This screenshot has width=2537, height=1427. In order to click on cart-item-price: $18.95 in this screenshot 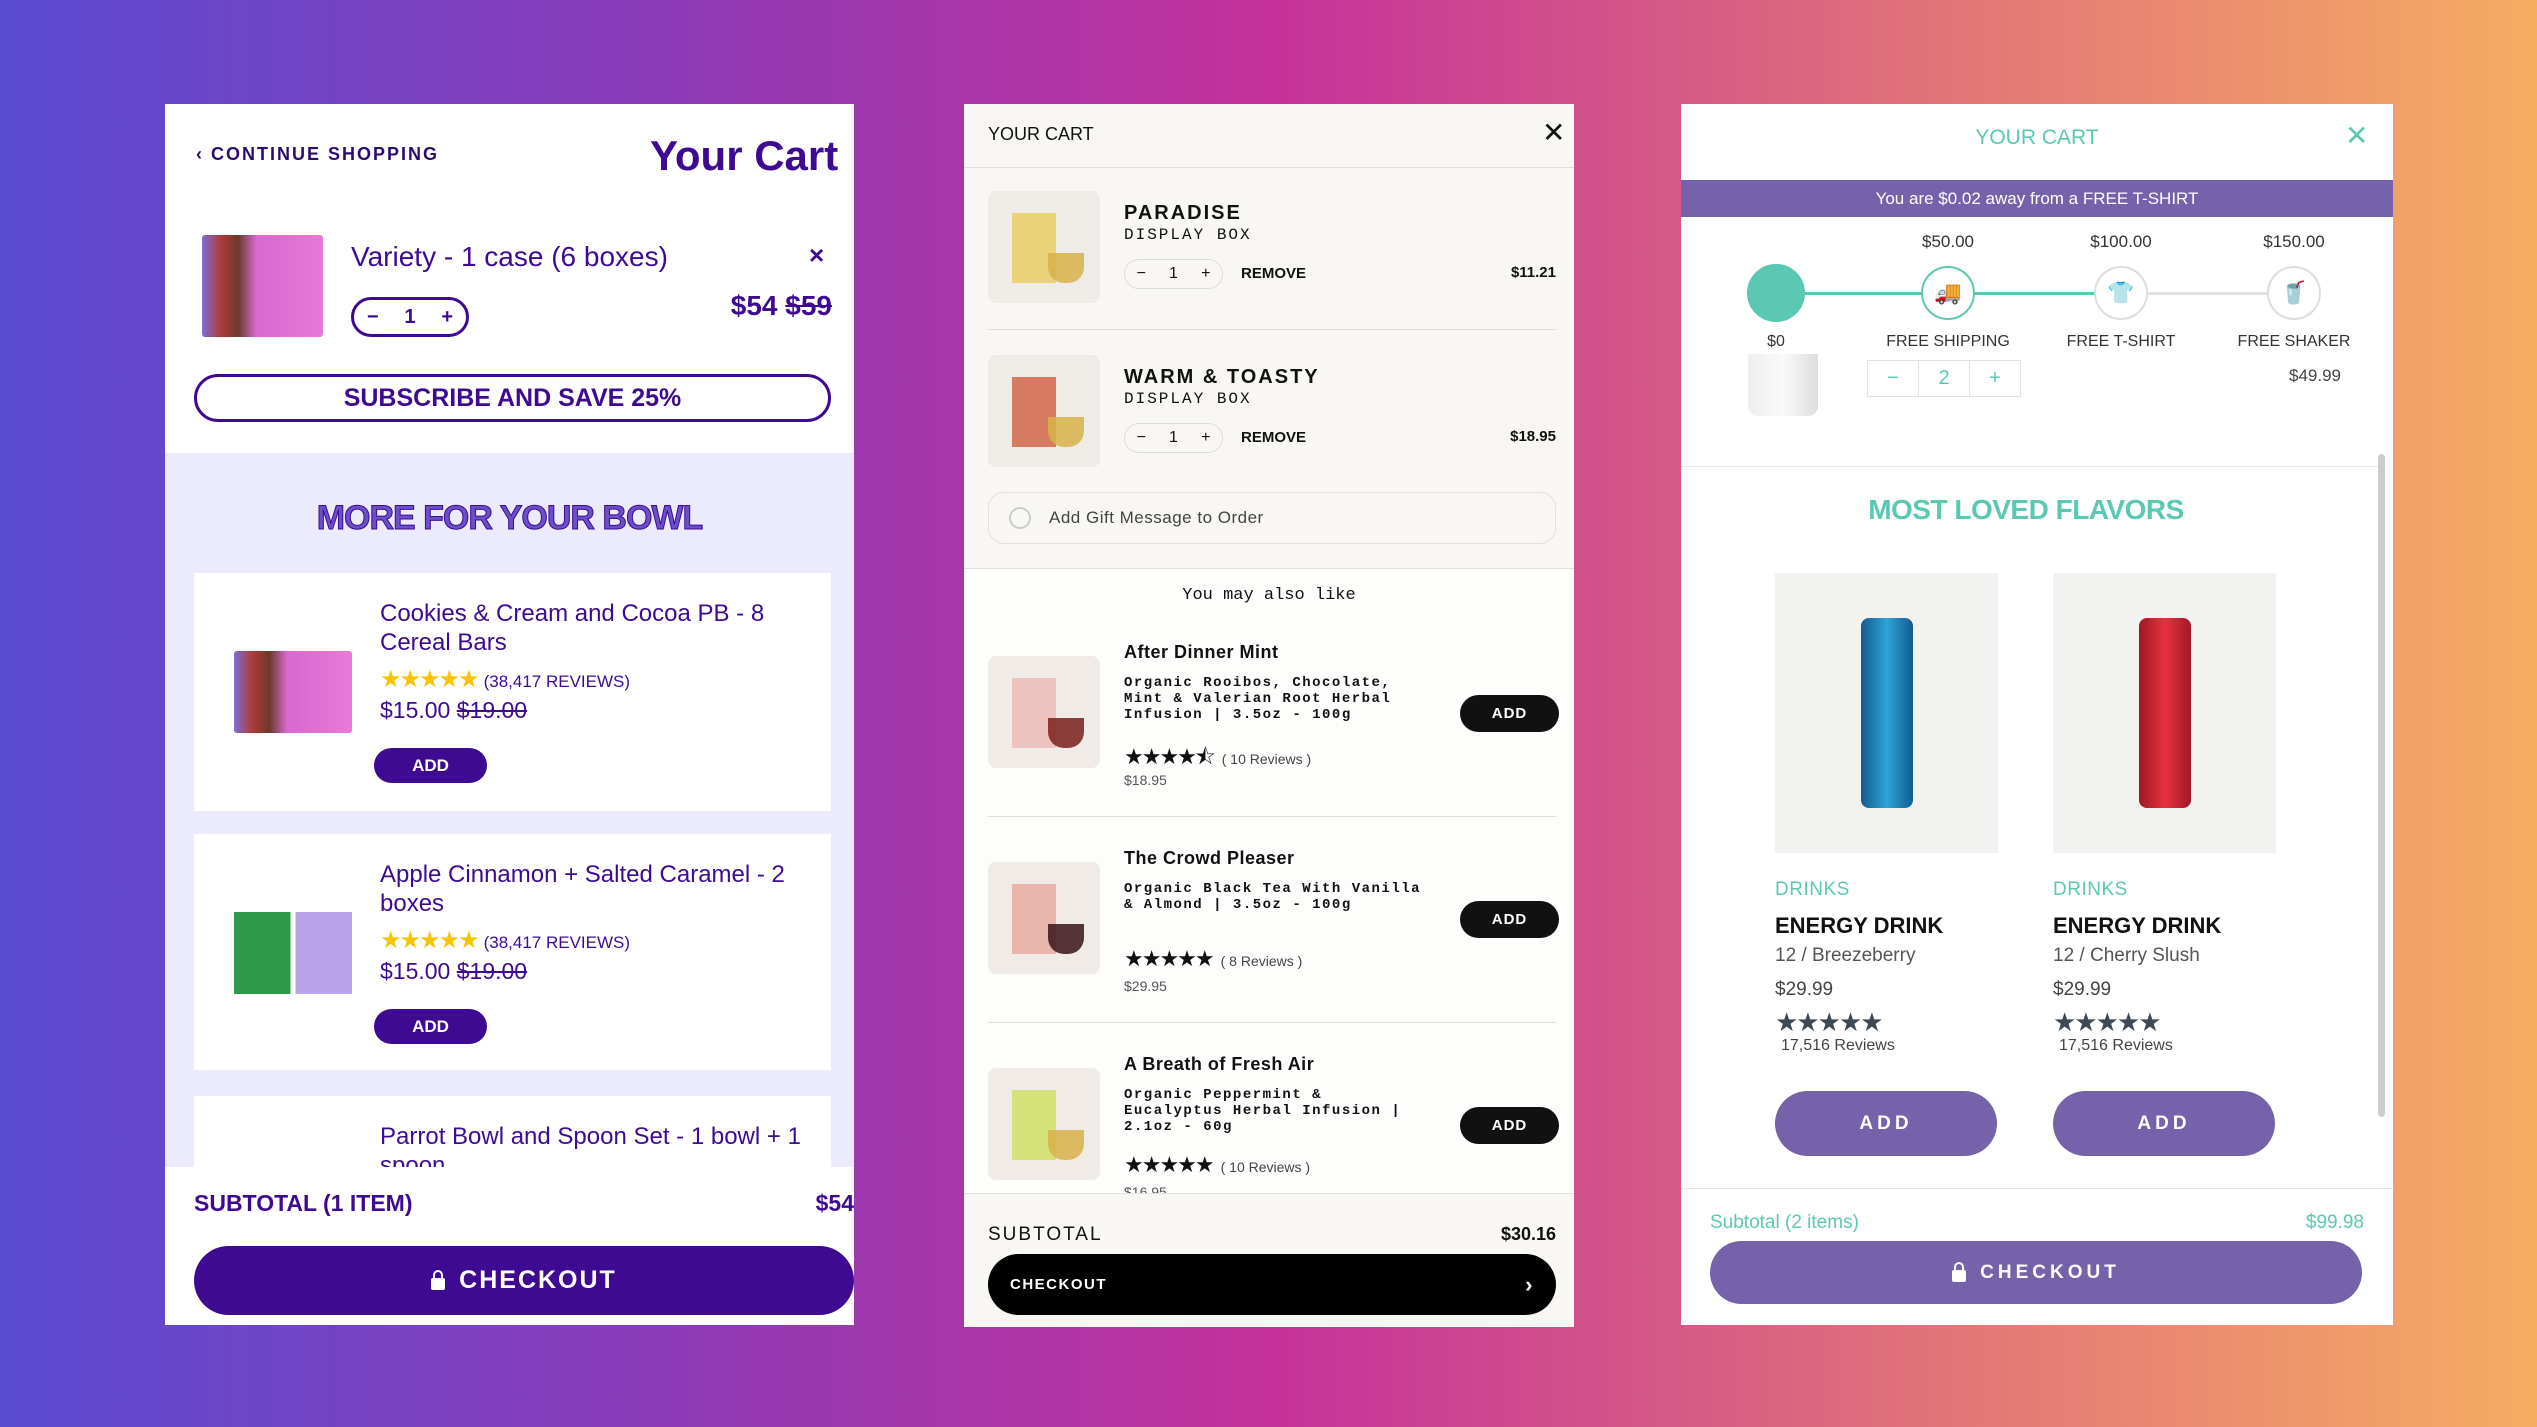, I will do `click(1533, 436)`.